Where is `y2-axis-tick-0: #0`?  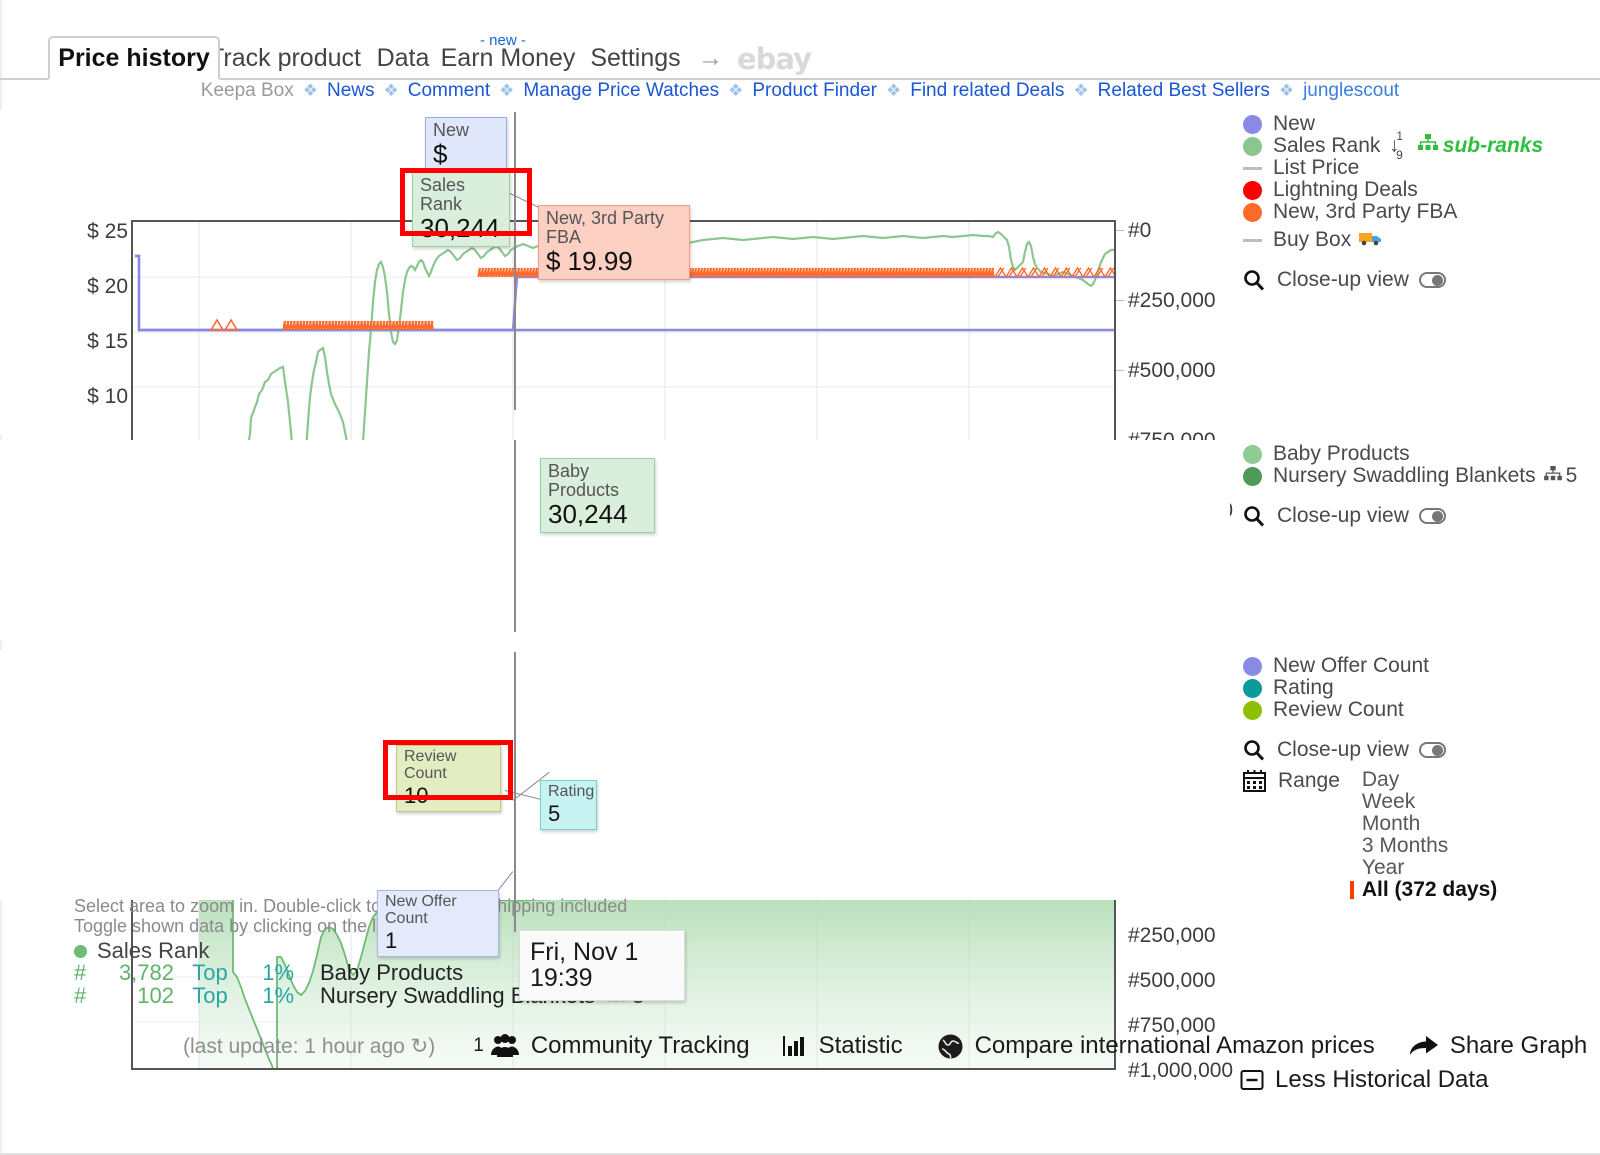
y2-axis-tick-0: #0 is located at coordinates (1140, 230).